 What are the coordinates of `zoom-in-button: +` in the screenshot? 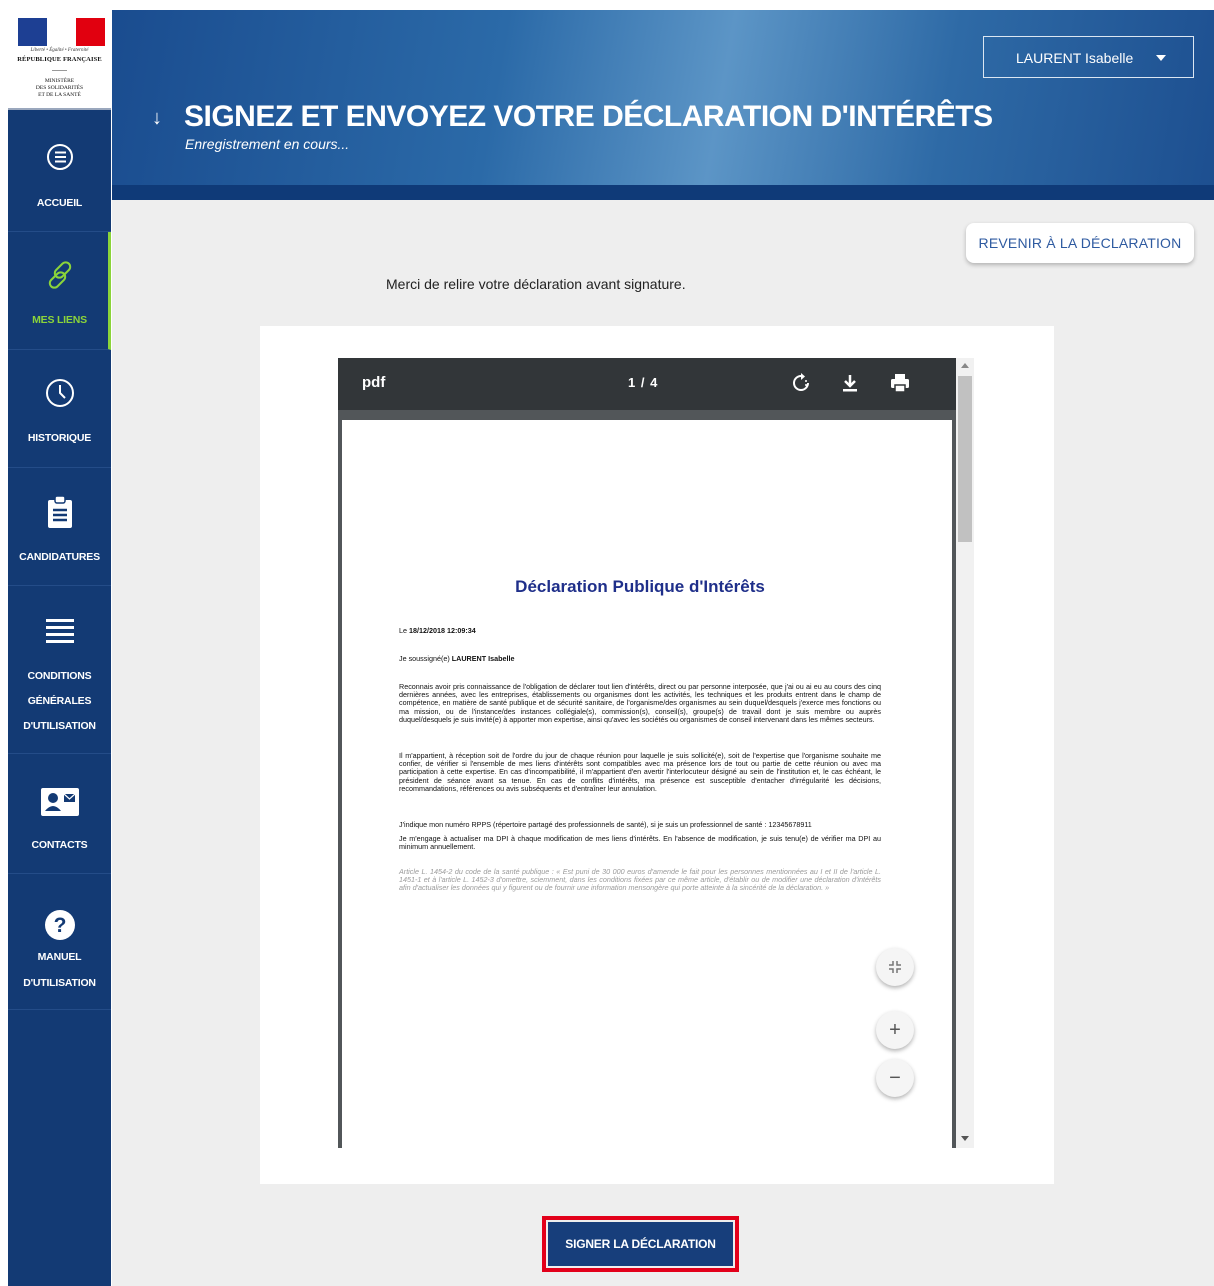 It's located at (895, 1030).